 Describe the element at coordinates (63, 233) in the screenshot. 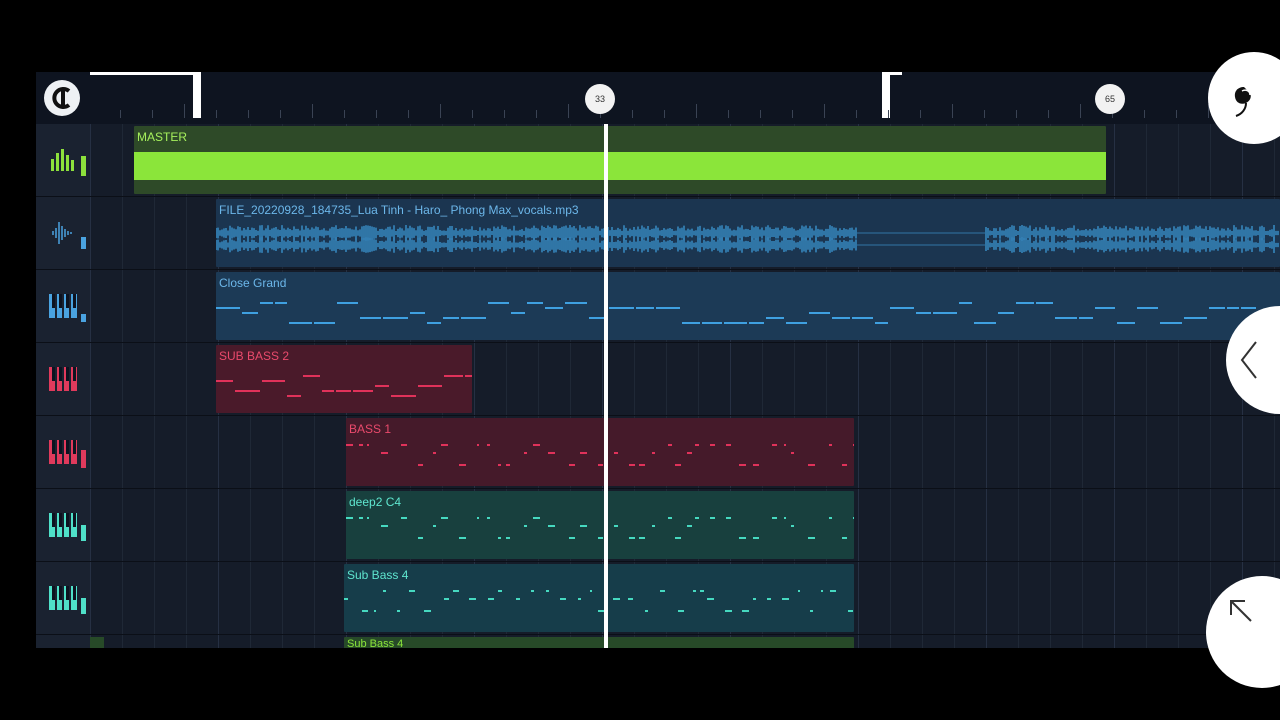

I see `track-header-vocals` at that location.